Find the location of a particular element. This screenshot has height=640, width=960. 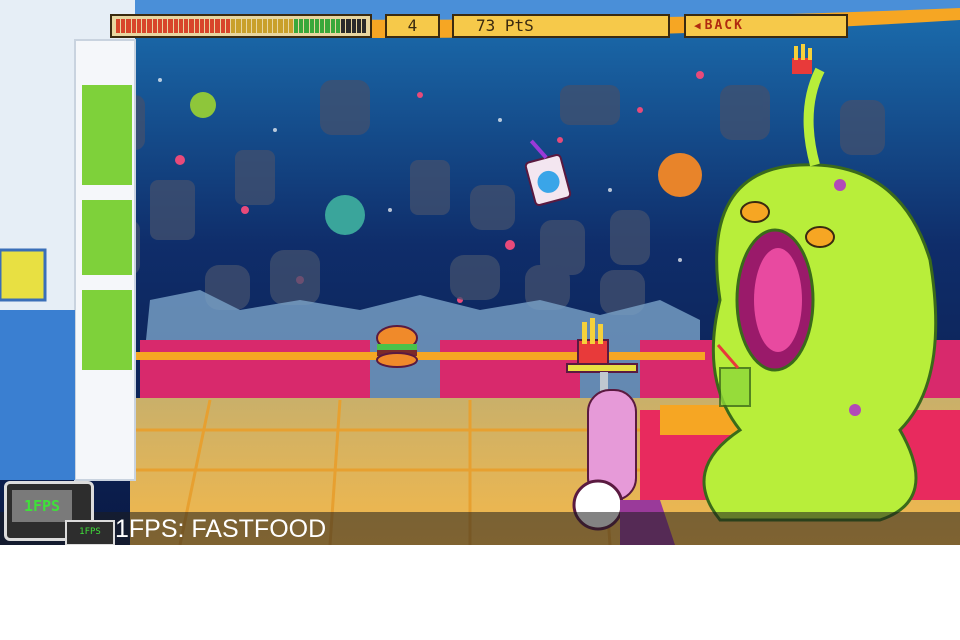

fries-antenna-icon is located at coordinates (802, 59).